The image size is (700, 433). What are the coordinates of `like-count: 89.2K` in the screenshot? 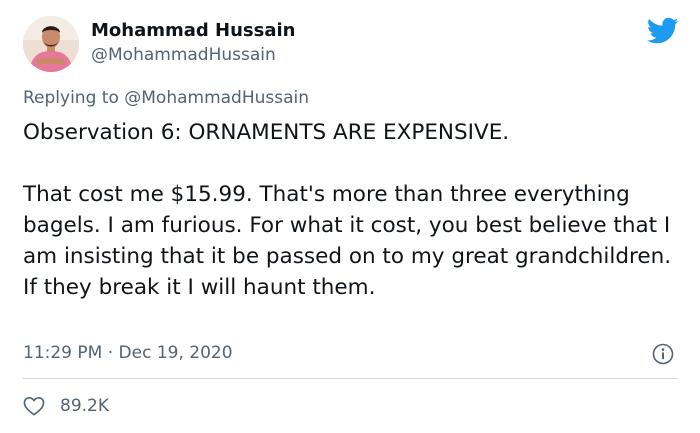 It's located at (84, 406).